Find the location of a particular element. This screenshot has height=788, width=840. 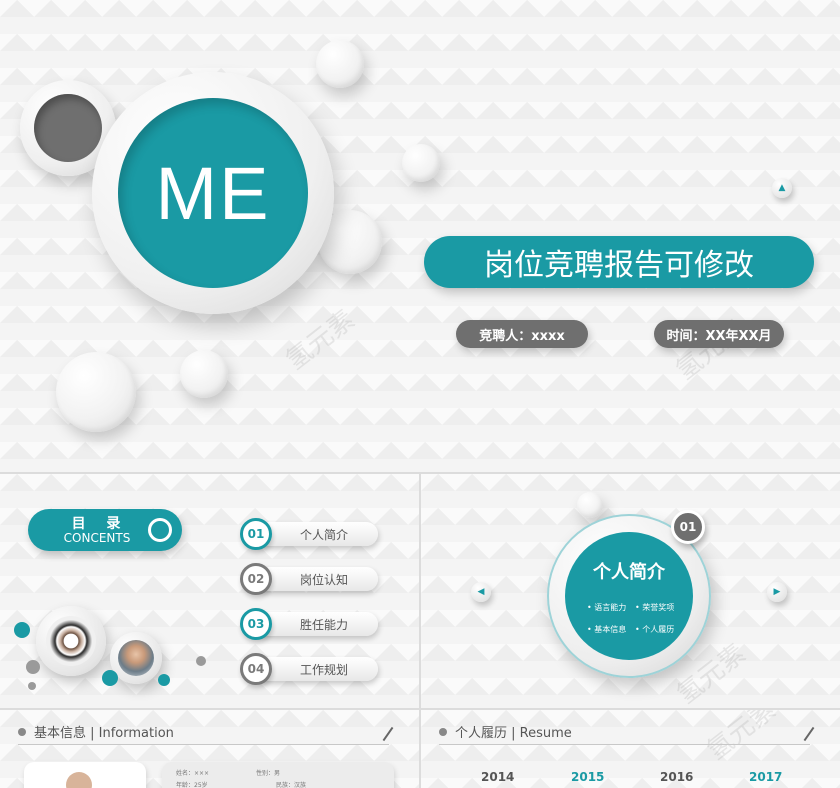

toc-num: 03 is located at coordinates (256, 624).